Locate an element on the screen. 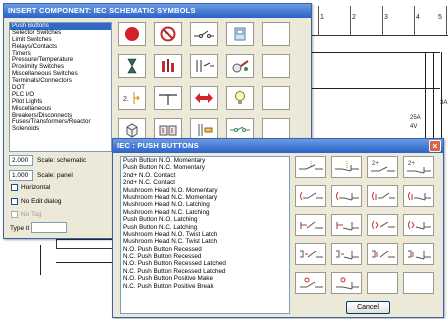 Image resolution: width=448 pixels, height=319 pixels. no-tag-checkbox is located at coordinates (14, 214).